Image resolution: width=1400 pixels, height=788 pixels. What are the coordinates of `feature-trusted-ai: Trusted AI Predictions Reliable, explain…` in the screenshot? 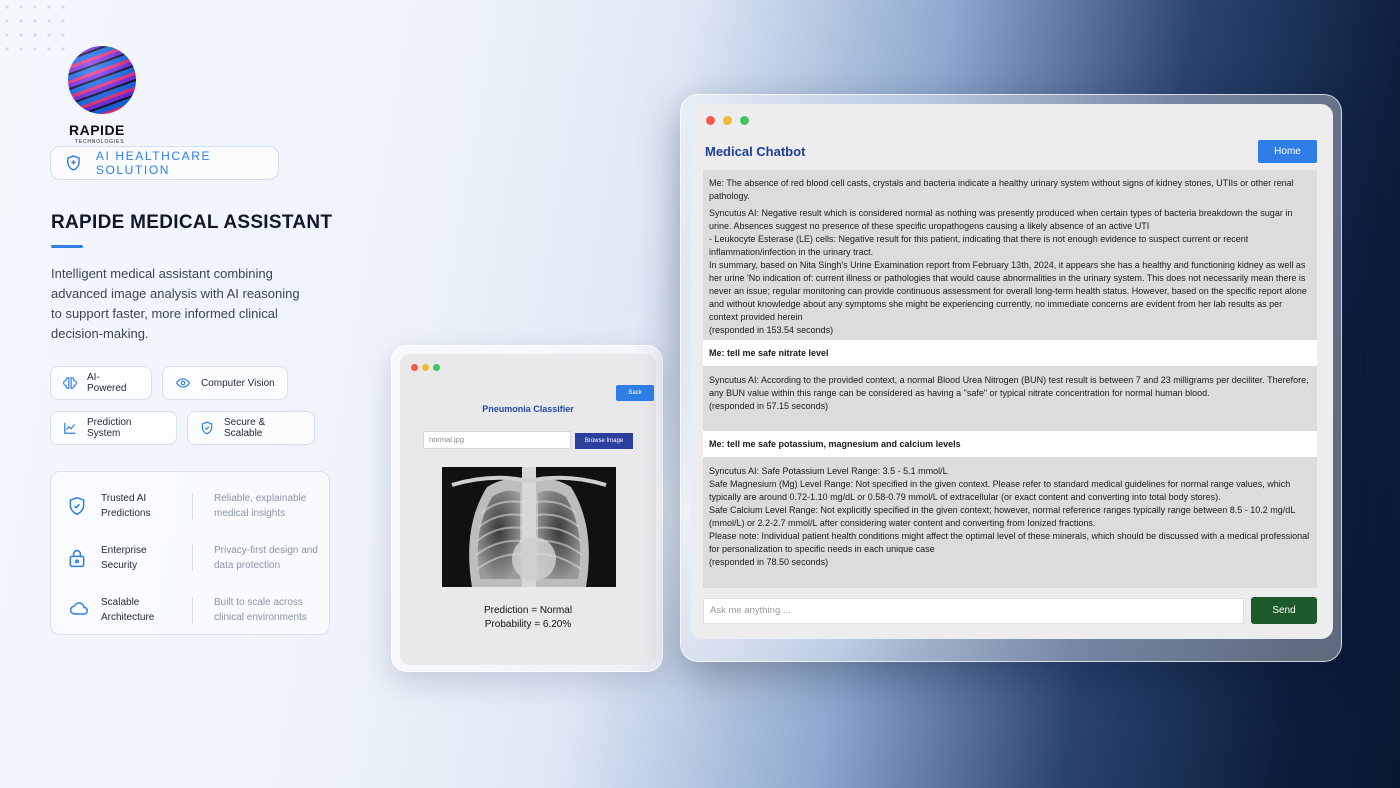 It's located at (191, 509).